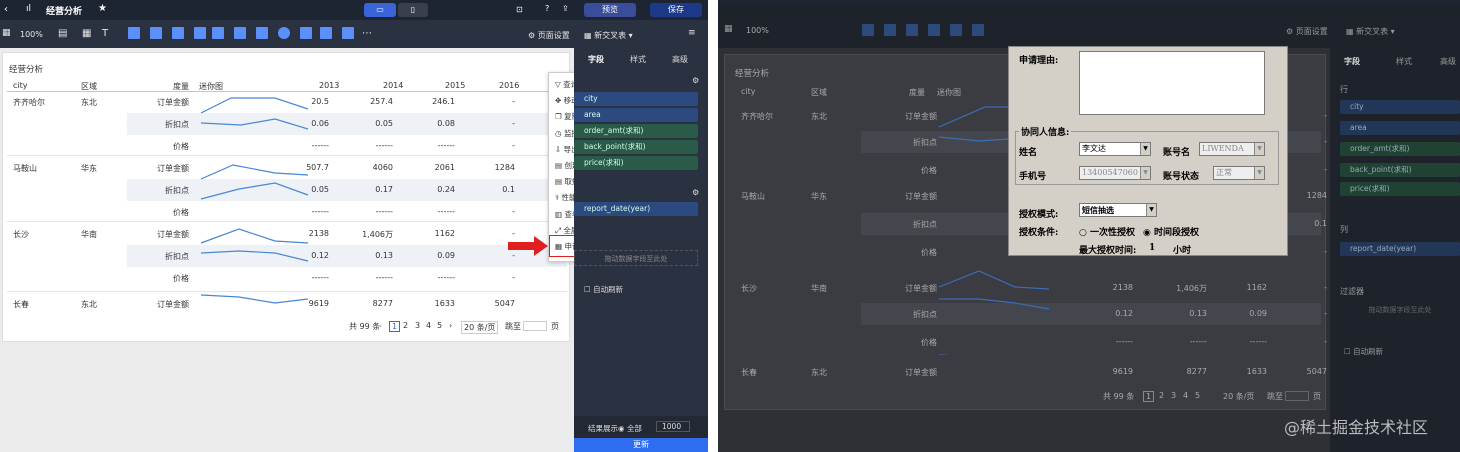  I want to click on lock-icon: ⊡, so click(519, 9).